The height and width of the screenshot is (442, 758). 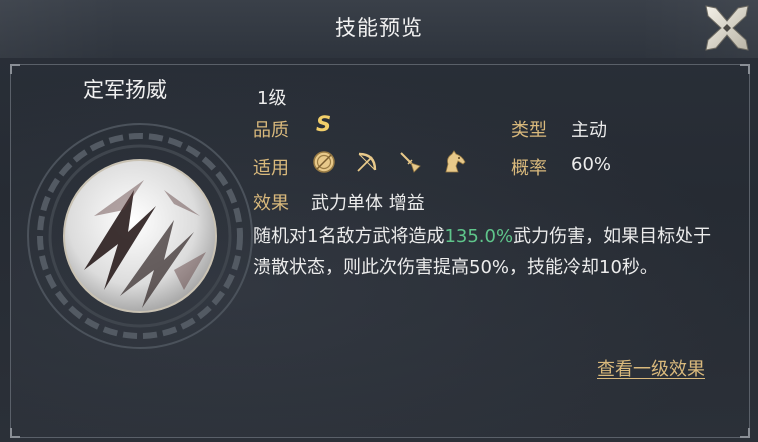 I want to click on close-button, so click(x=727, y=28).